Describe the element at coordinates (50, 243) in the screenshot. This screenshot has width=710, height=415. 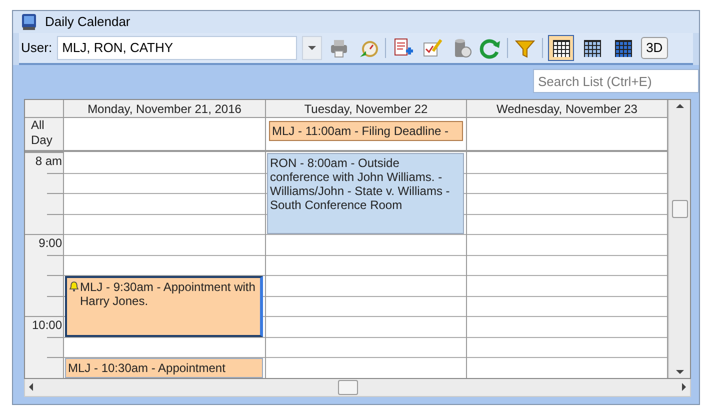
I see `time-label: 9:00` at that location.